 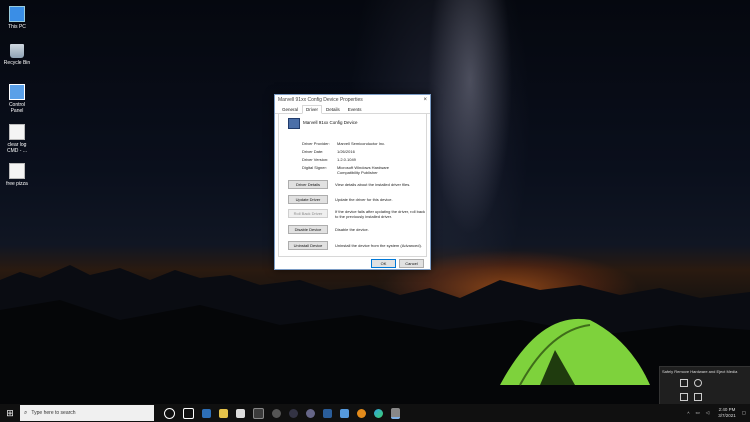 What do you see at coordinates (313, 151) in the screenshot?
I see `info-key: Driver Date:` at bounding box center [313, 151].